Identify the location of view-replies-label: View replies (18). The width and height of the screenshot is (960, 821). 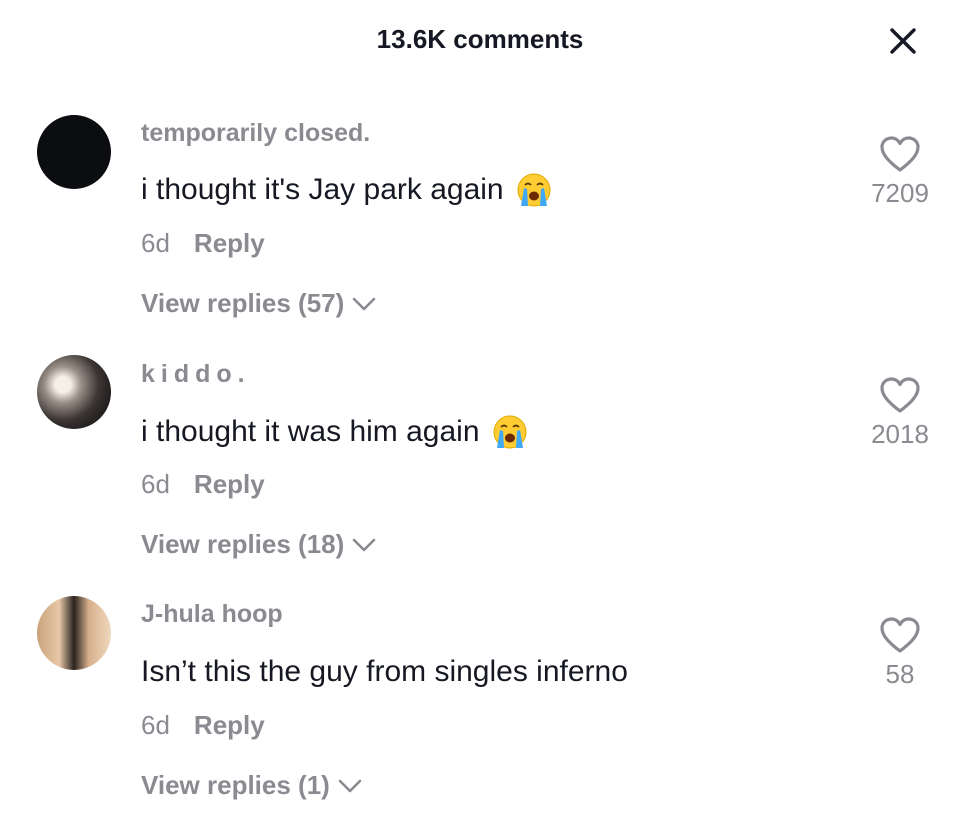
(243, 544).